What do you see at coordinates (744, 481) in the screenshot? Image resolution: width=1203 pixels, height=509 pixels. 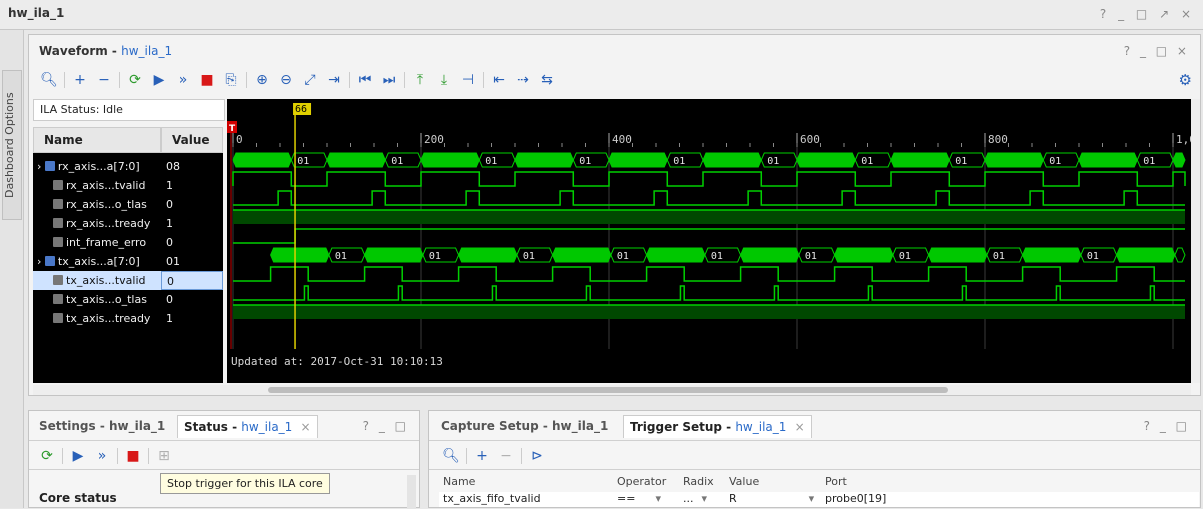 I see `col-value: Value` at bounding box center [744, 481].